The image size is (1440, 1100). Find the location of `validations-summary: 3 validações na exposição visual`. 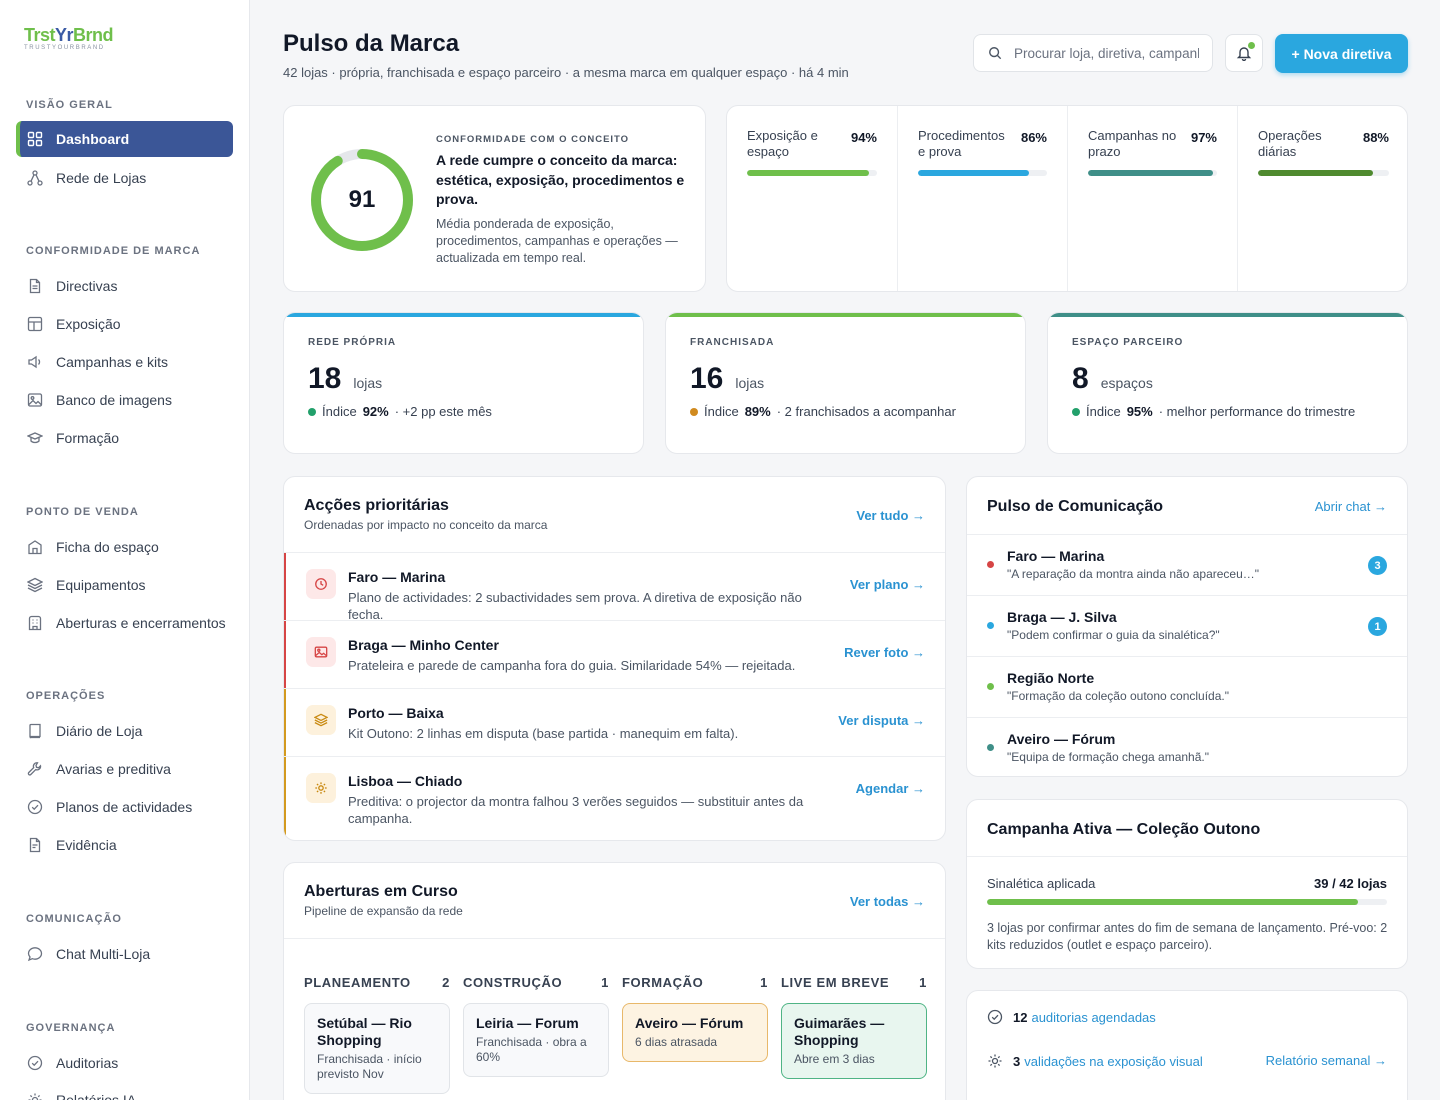

validations-summary: 3 validações na exposição visual is located at coordinates (1095, 1061).